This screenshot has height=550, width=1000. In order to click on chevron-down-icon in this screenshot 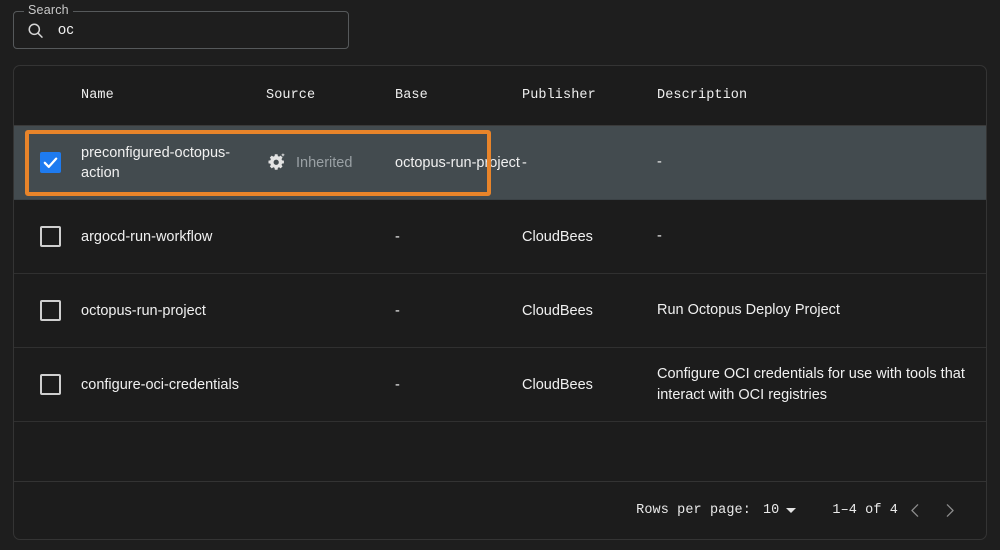, I will do `click(791, 510)`.